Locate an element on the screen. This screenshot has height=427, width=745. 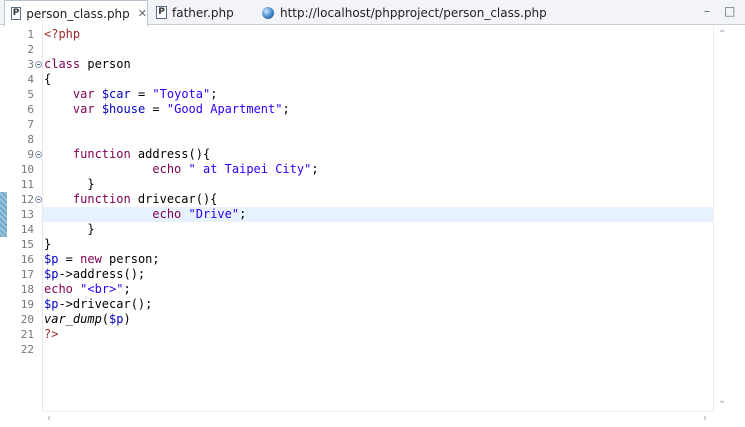
globe-icon is located at coordinates (268, 12).